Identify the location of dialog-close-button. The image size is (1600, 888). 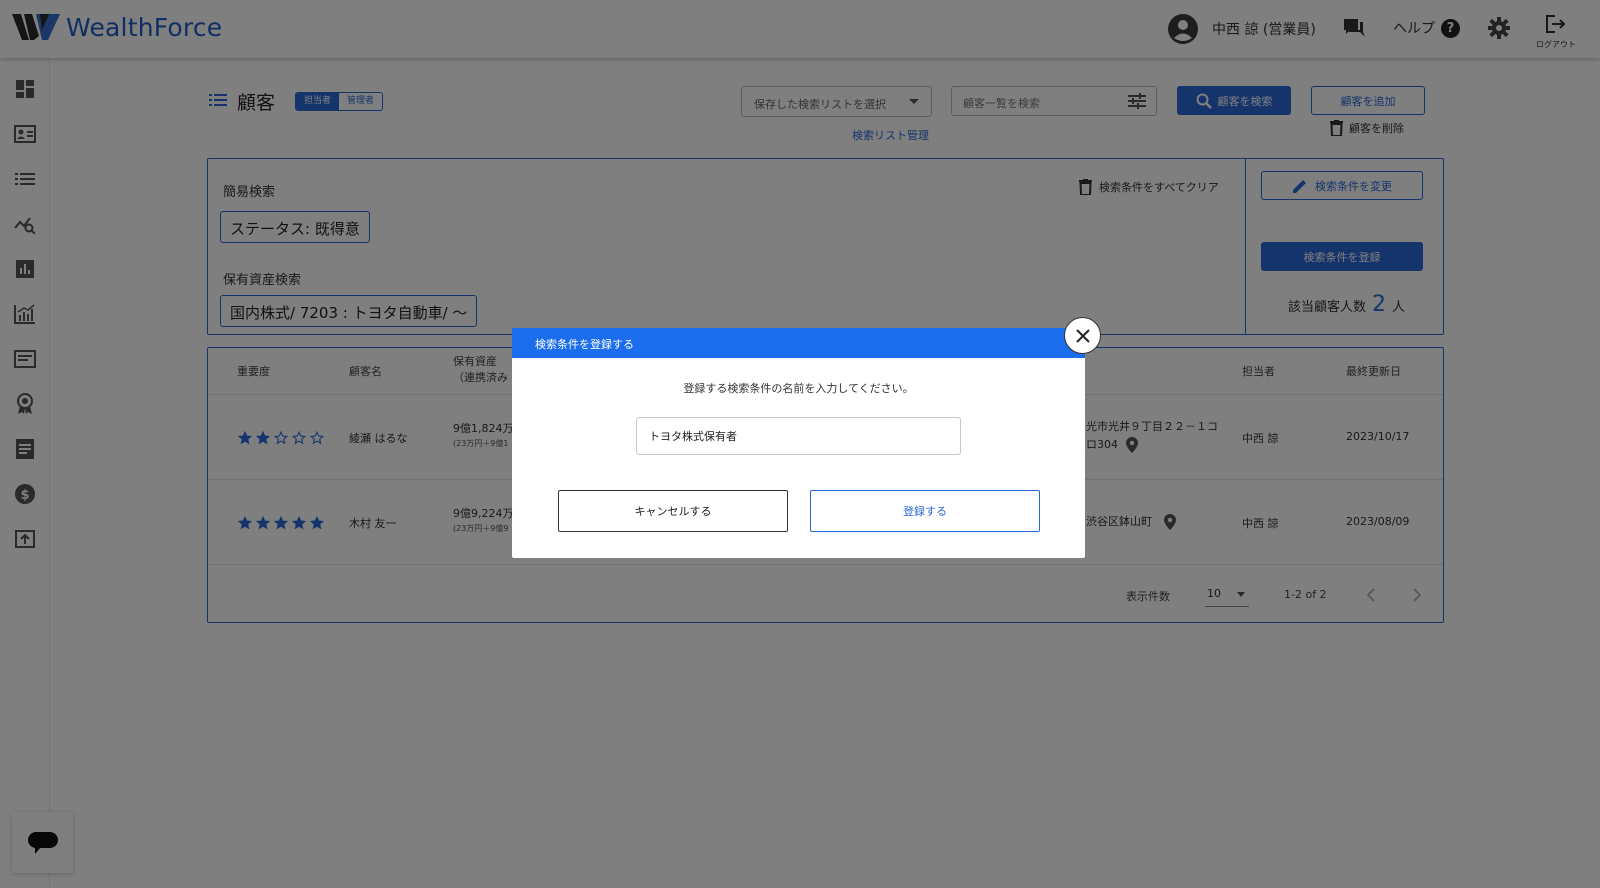
(1082, 335).